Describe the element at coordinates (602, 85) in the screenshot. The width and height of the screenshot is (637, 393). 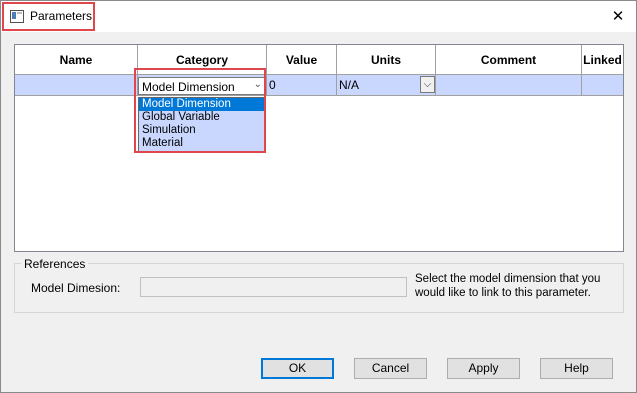
I see `cell-linked` at that location.